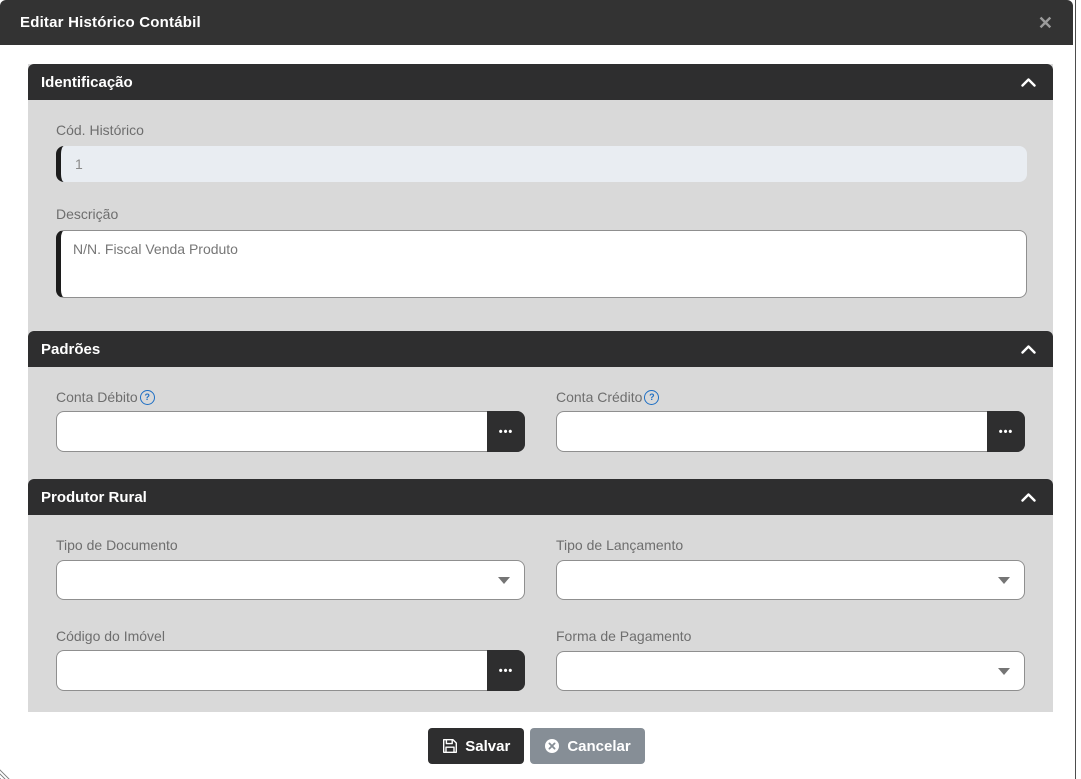 This screenshot has width=1081, height=779. Describe the element at coordinates (540, 423) in the screenshot. I see `section-body-padroes: Conta Débito ? ••• Conta Crédito ? •••` at that location.